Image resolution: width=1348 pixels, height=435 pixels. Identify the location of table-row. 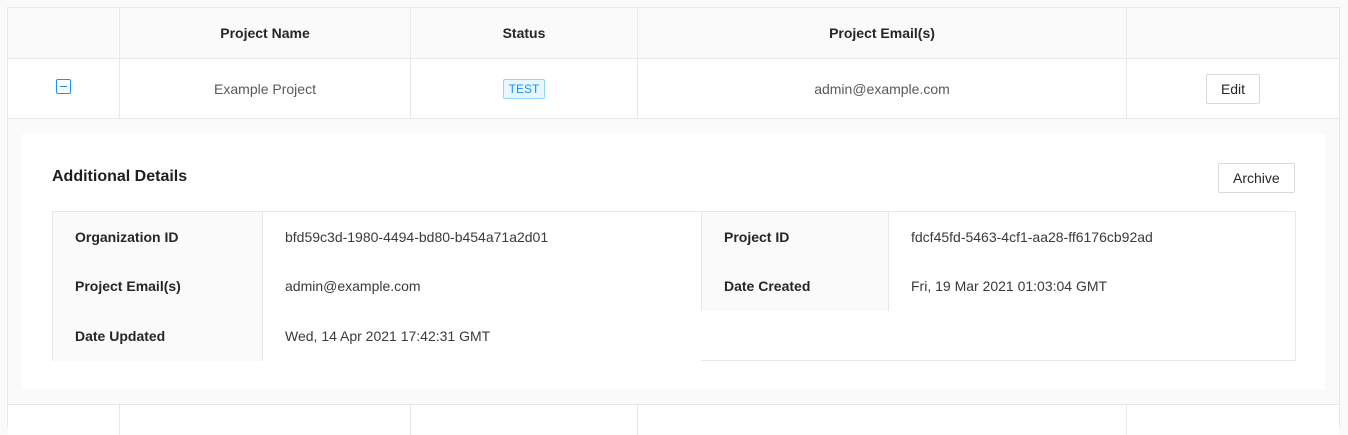
(673, 420).